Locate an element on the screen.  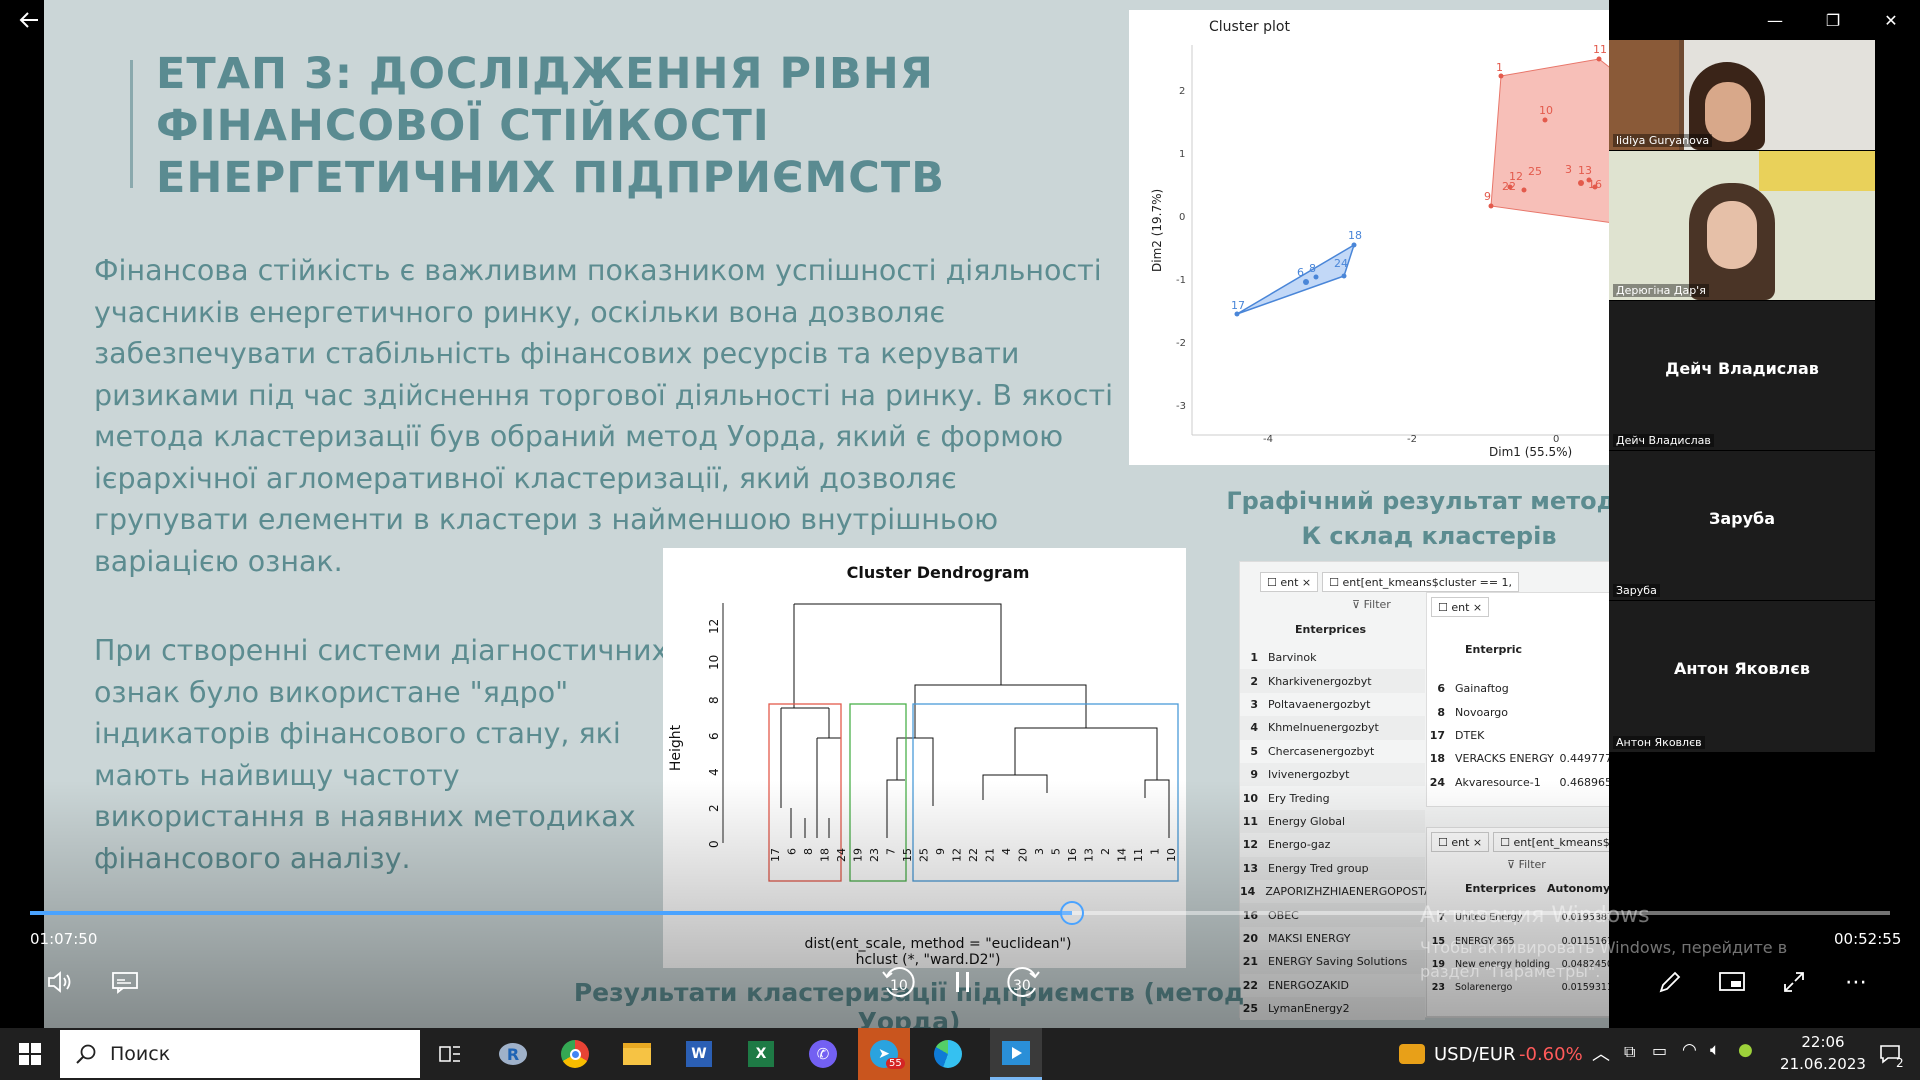
mini-player-button is located at coordinates (1732, 982).